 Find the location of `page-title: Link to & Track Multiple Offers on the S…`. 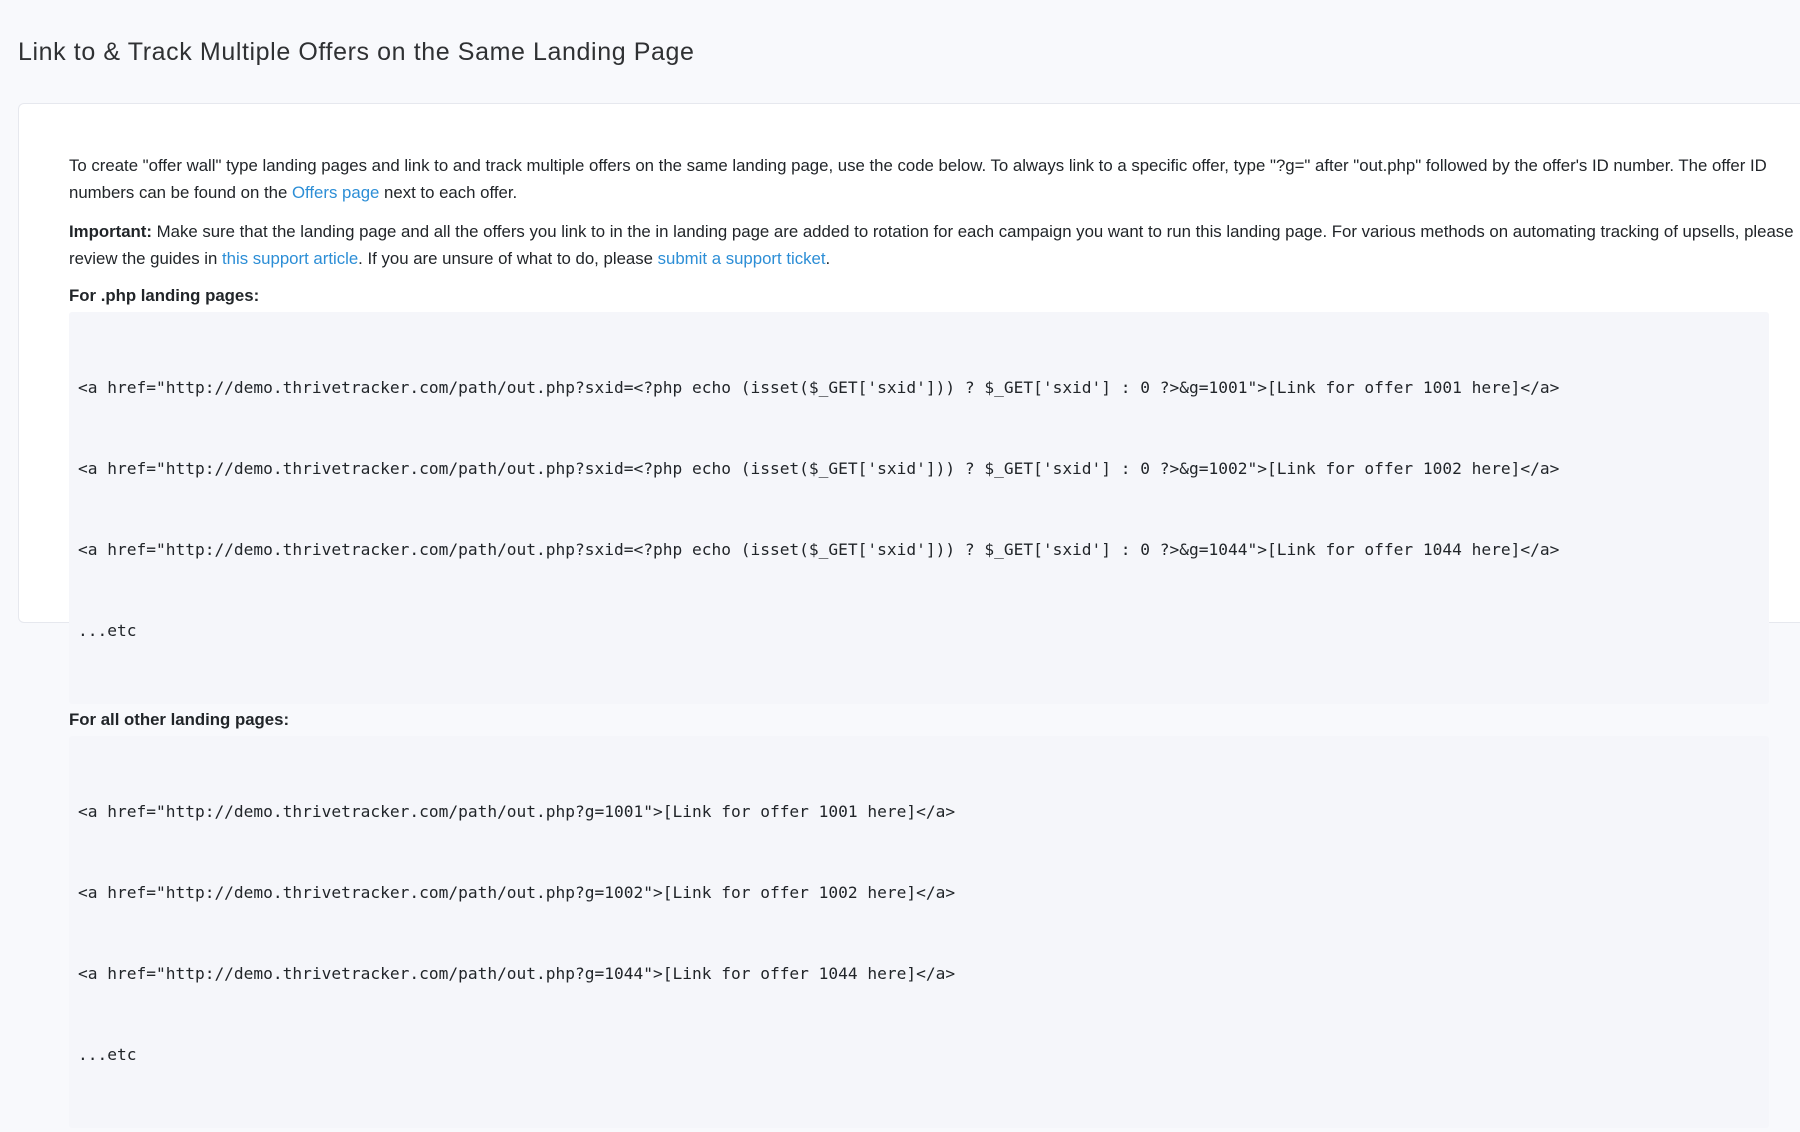

page-title: Link to & Track Multiple Offers on the S… is located at coordinates (356, 52).